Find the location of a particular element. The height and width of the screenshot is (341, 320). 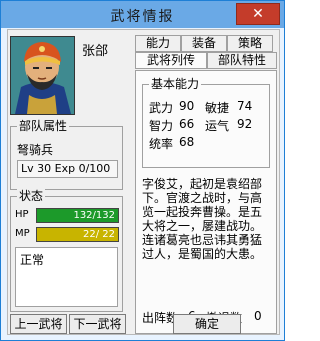

close-button: ✕ is located at coordinates (258, 14).